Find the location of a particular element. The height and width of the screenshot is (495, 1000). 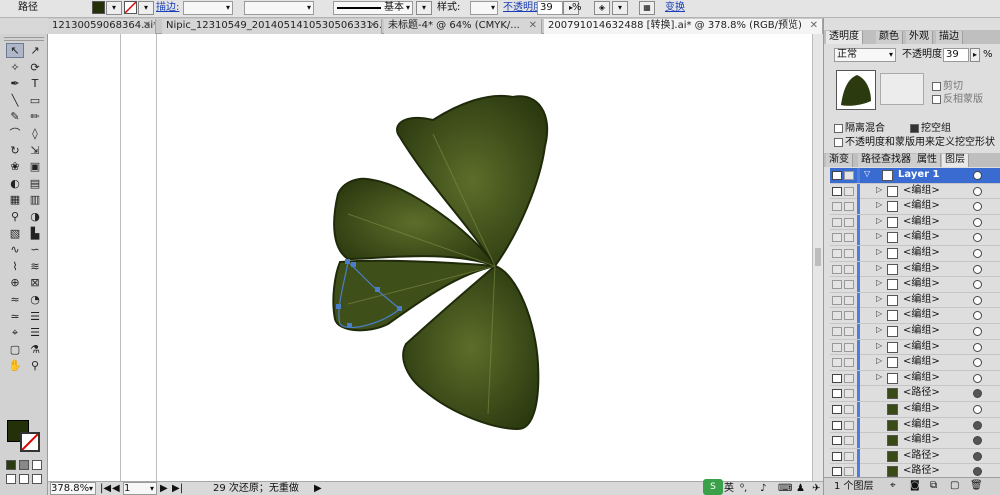

knockout-option: 挖空组 is located at coordinates (930, 129).